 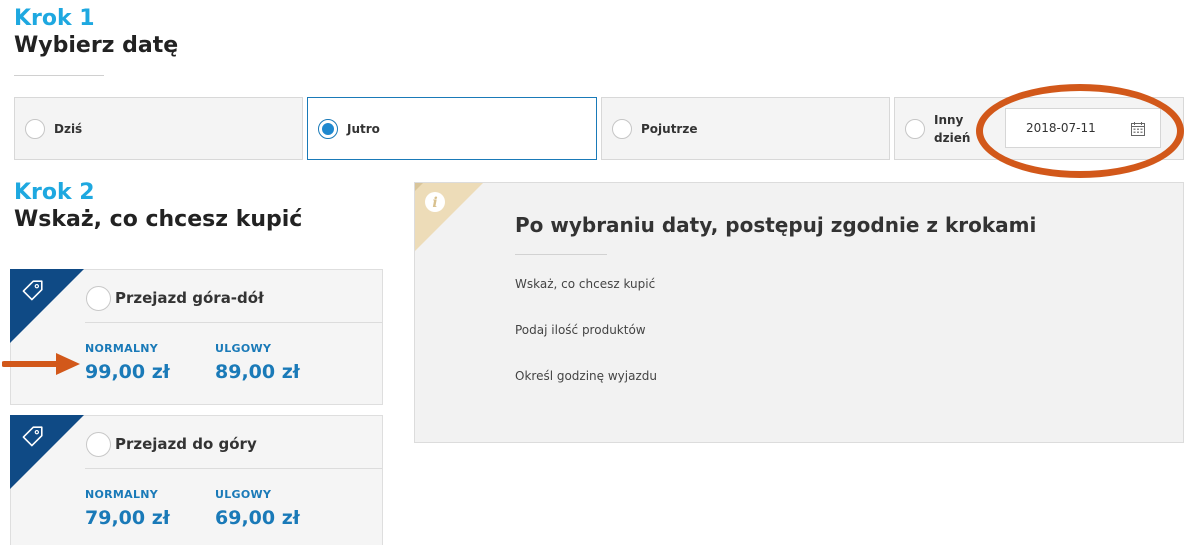 I want to click on date-option-day-after-label: Pojutrze, so click(x=669, y=128).